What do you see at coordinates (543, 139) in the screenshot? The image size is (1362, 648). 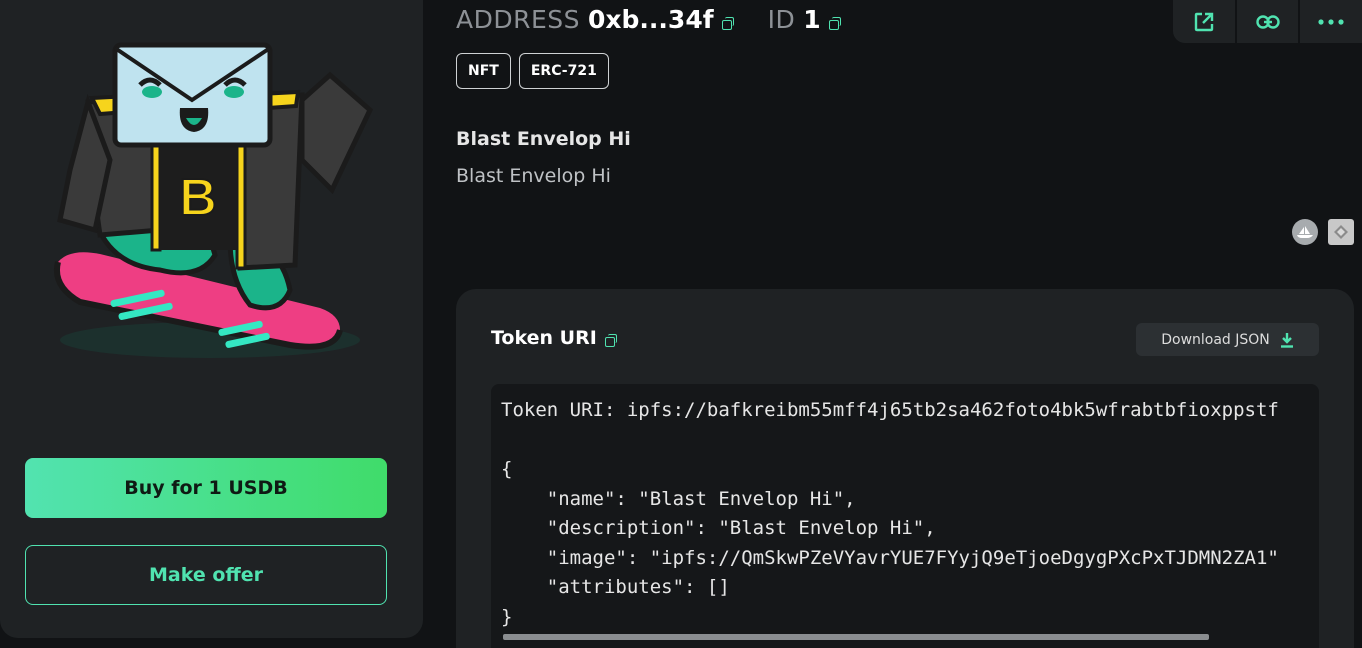 I see `token-name: Blast Envelop Hi` at bounding box center [543, 139].